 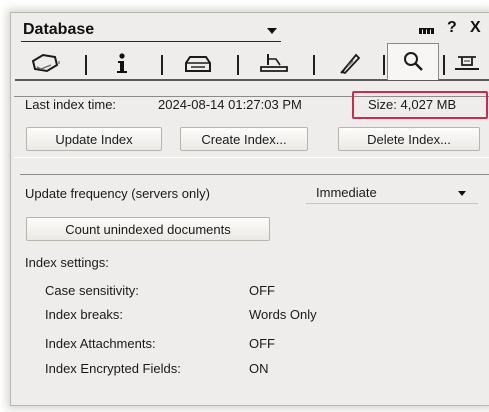 What do you see at coordinates (67, 262) in the screenshot?
I see `index-settings-heading: Index settings:` at bounding box center [67, 262].